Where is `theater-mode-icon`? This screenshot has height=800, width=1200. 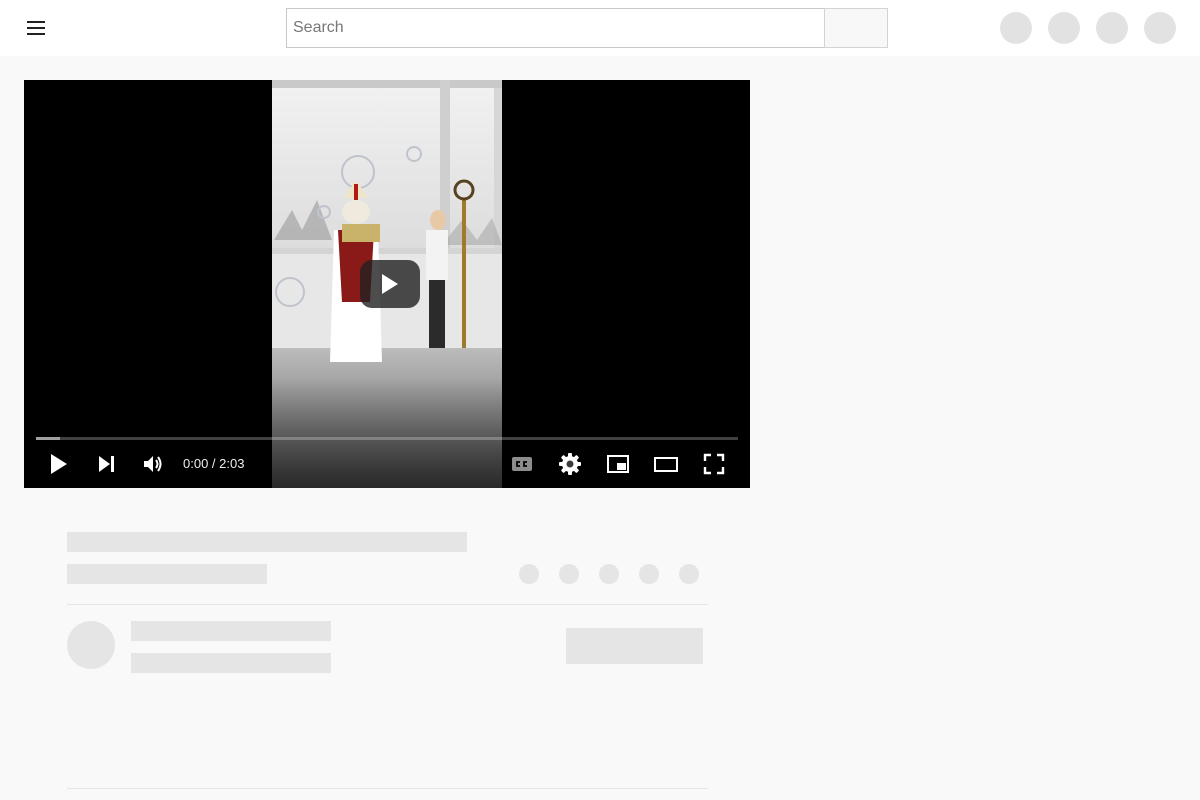 theater-mode-icon is located at coordinates (666, 464).